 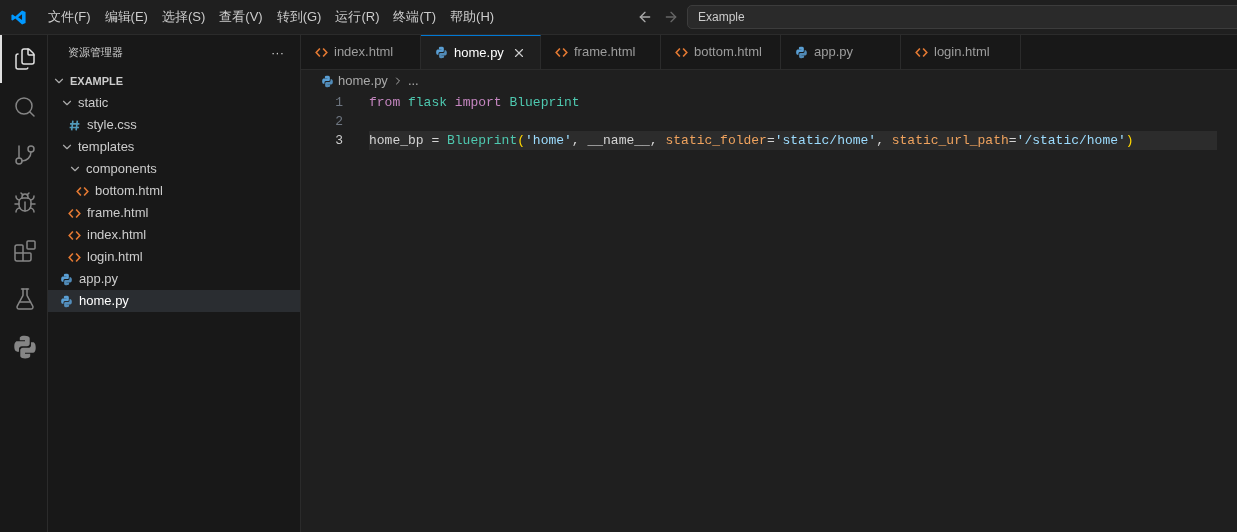 I want to click on menu-item: 转到(G), so click(x=299, y=17).